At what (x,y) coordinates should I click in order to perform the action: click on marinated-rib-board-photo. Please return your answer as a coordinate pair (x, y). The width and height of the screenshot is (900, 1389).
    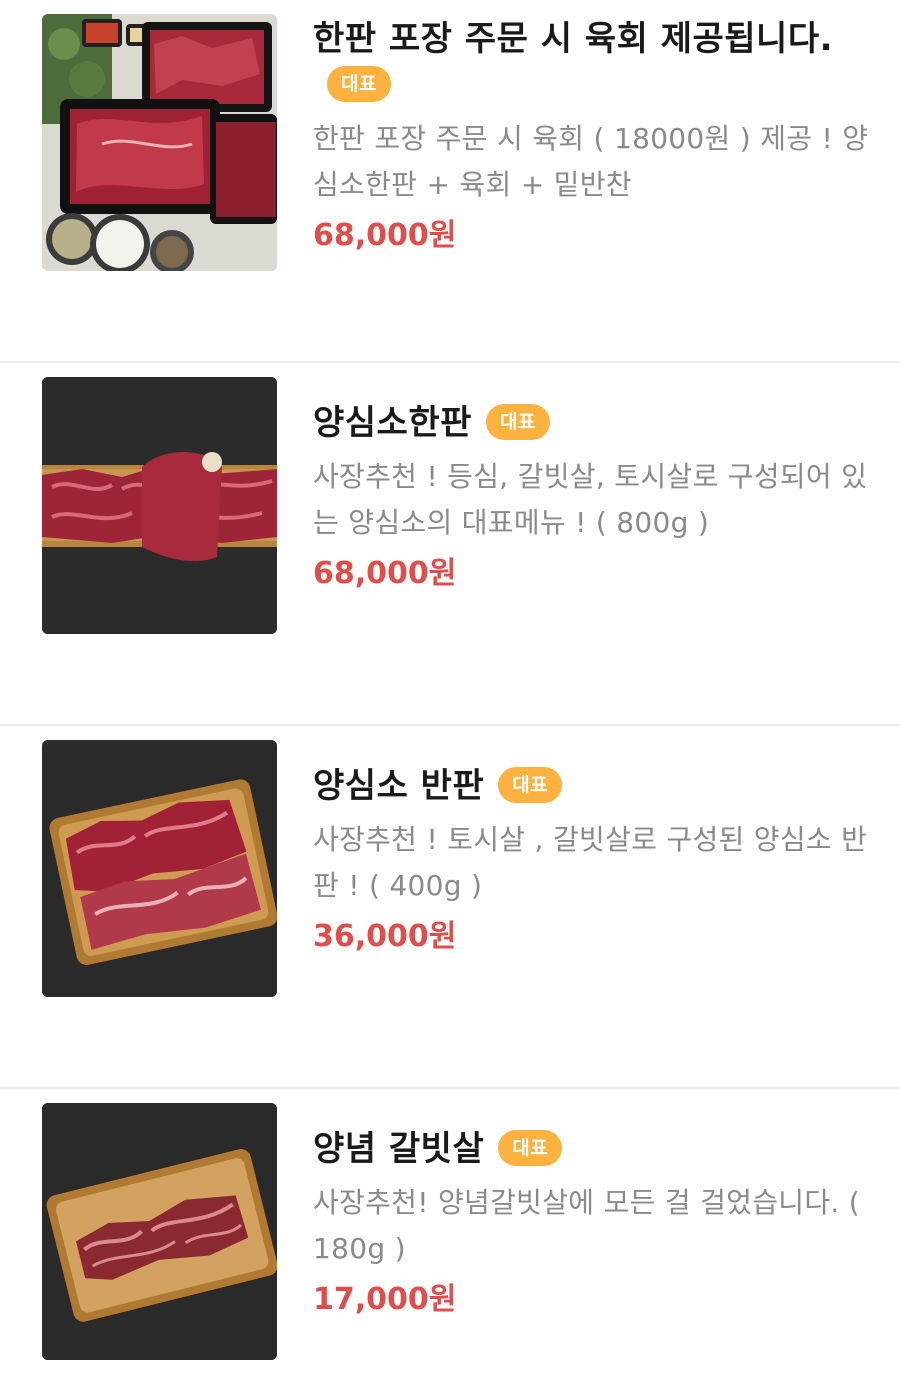
    Looking at the image, I should click on (159, 1231).